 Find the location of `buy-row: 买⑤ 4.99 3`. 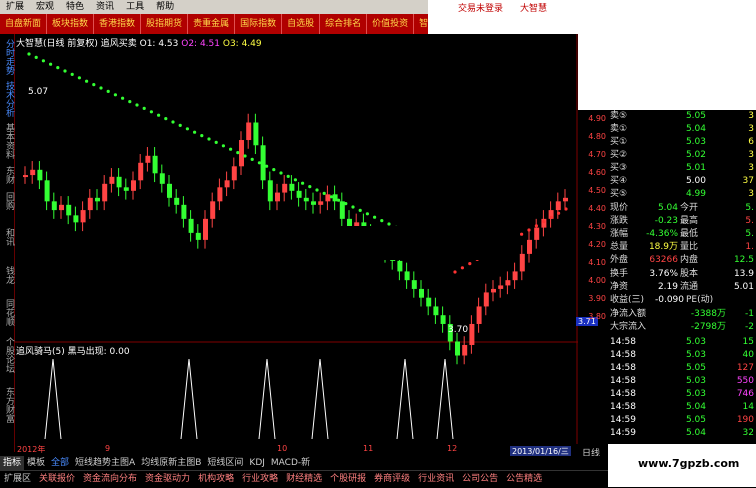

buy-row: 买⑤ 4.99 3 is located at coordinates (682, 194).